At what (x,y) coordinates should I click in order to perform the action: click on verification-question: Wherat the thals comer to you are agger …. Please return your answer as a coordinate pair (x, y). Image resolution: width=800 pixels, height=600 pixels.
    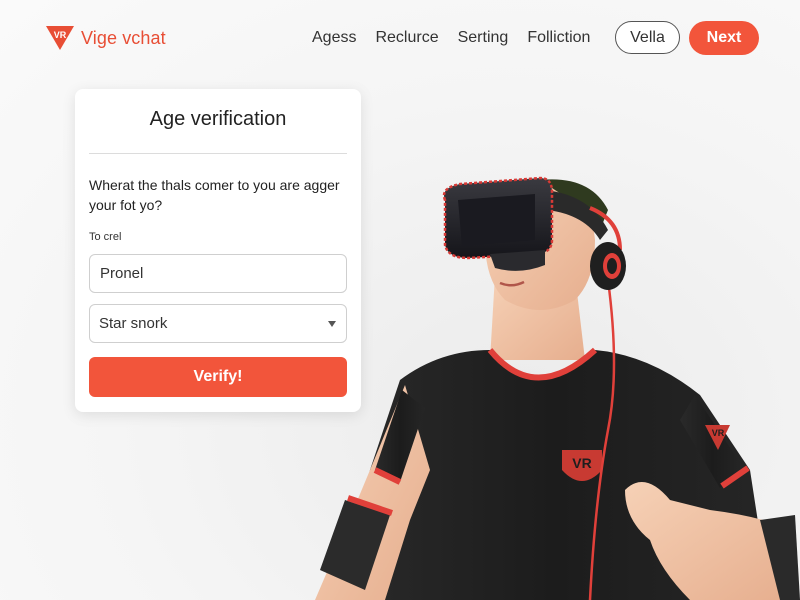
    Looking at the image, I should click on (214, 195).